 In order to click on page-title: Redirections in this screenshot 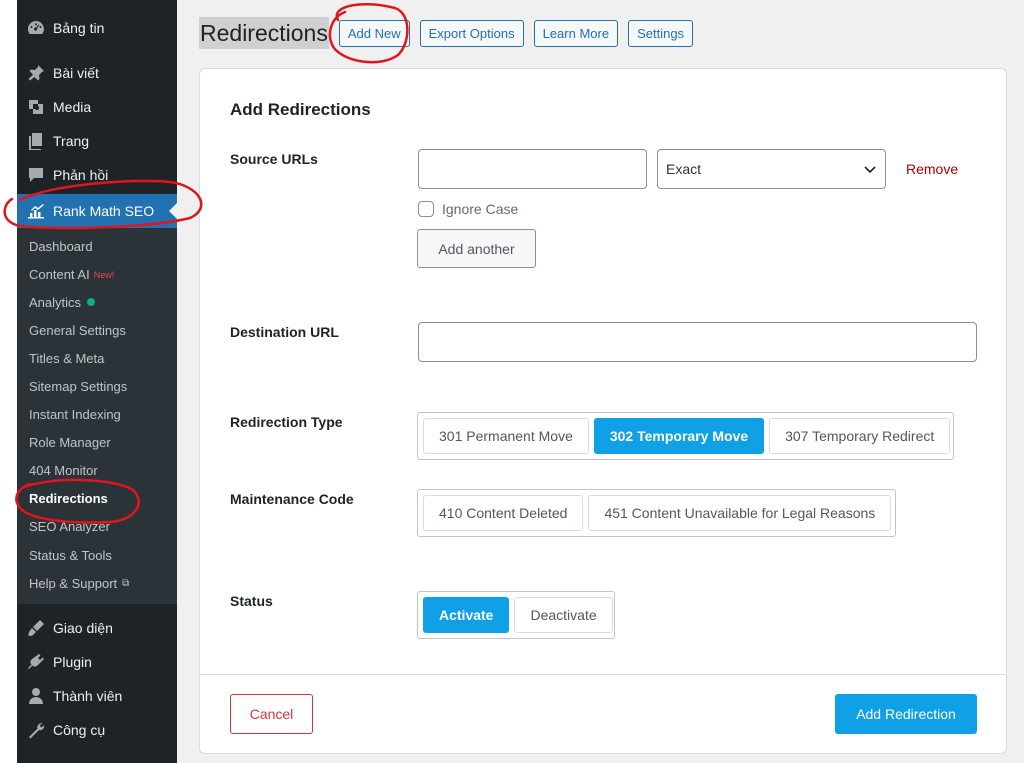, I will do `click(264, 33)`.